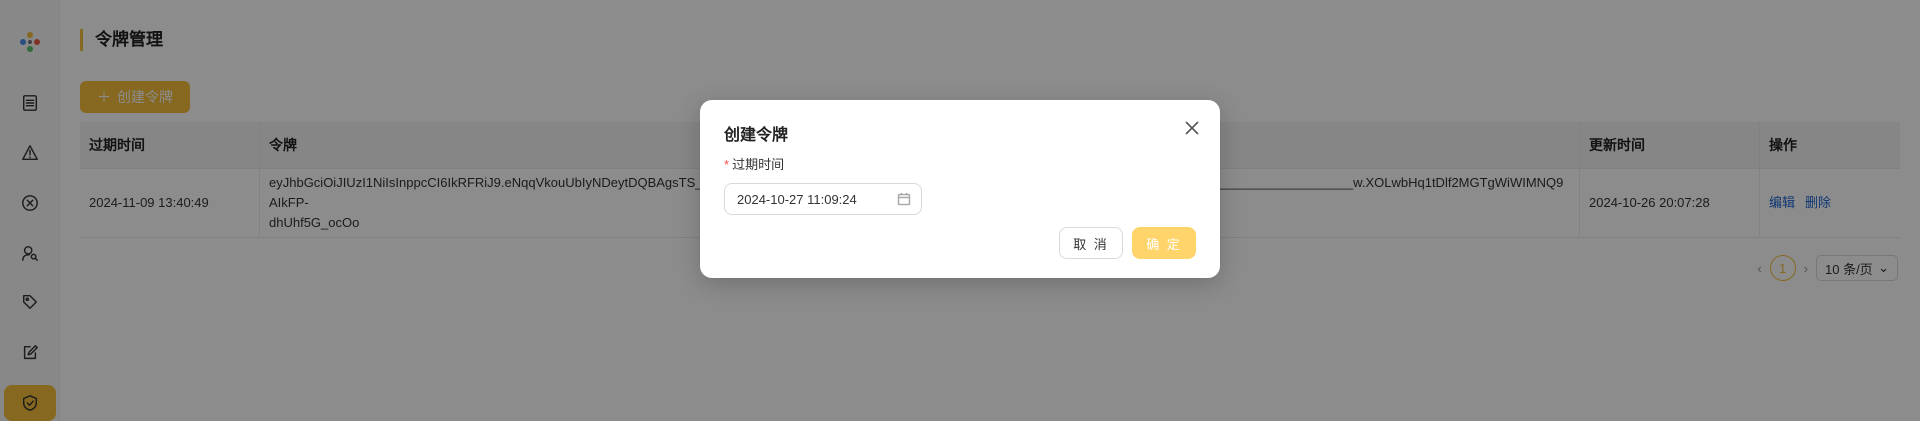  I want to click on expire-date-value: 2024-10-27 11:09:24, so click(797, 199).